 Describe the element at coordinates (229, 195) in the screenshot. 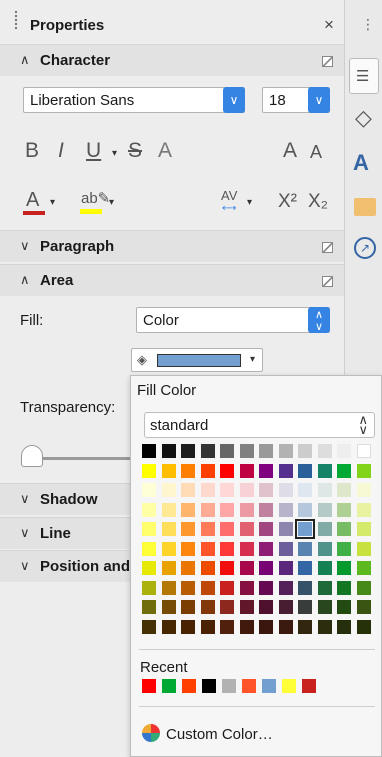

I see `character-spacing-button: AV` at that location.